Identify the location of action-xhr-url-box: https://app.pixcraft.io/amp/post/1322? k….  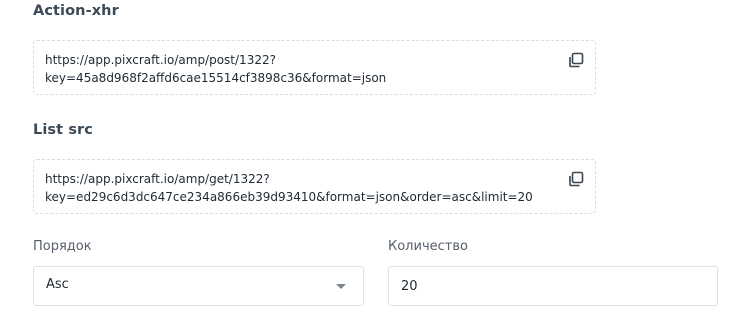
(314, 67).